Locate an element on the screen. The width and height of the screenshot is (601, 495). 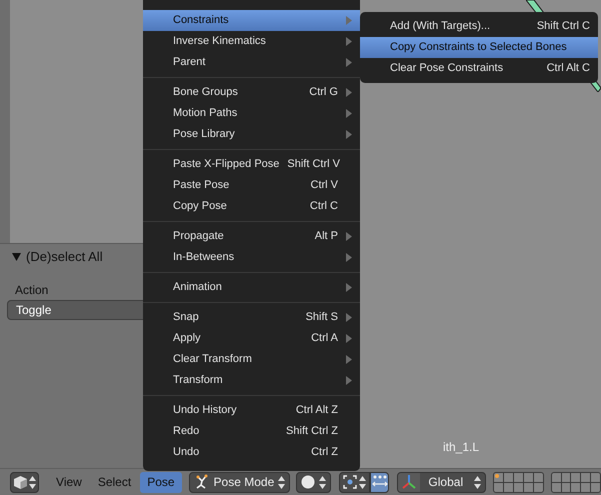
menu-item: Redo Shift Ctrl Z is located at coordinates (251, 431).